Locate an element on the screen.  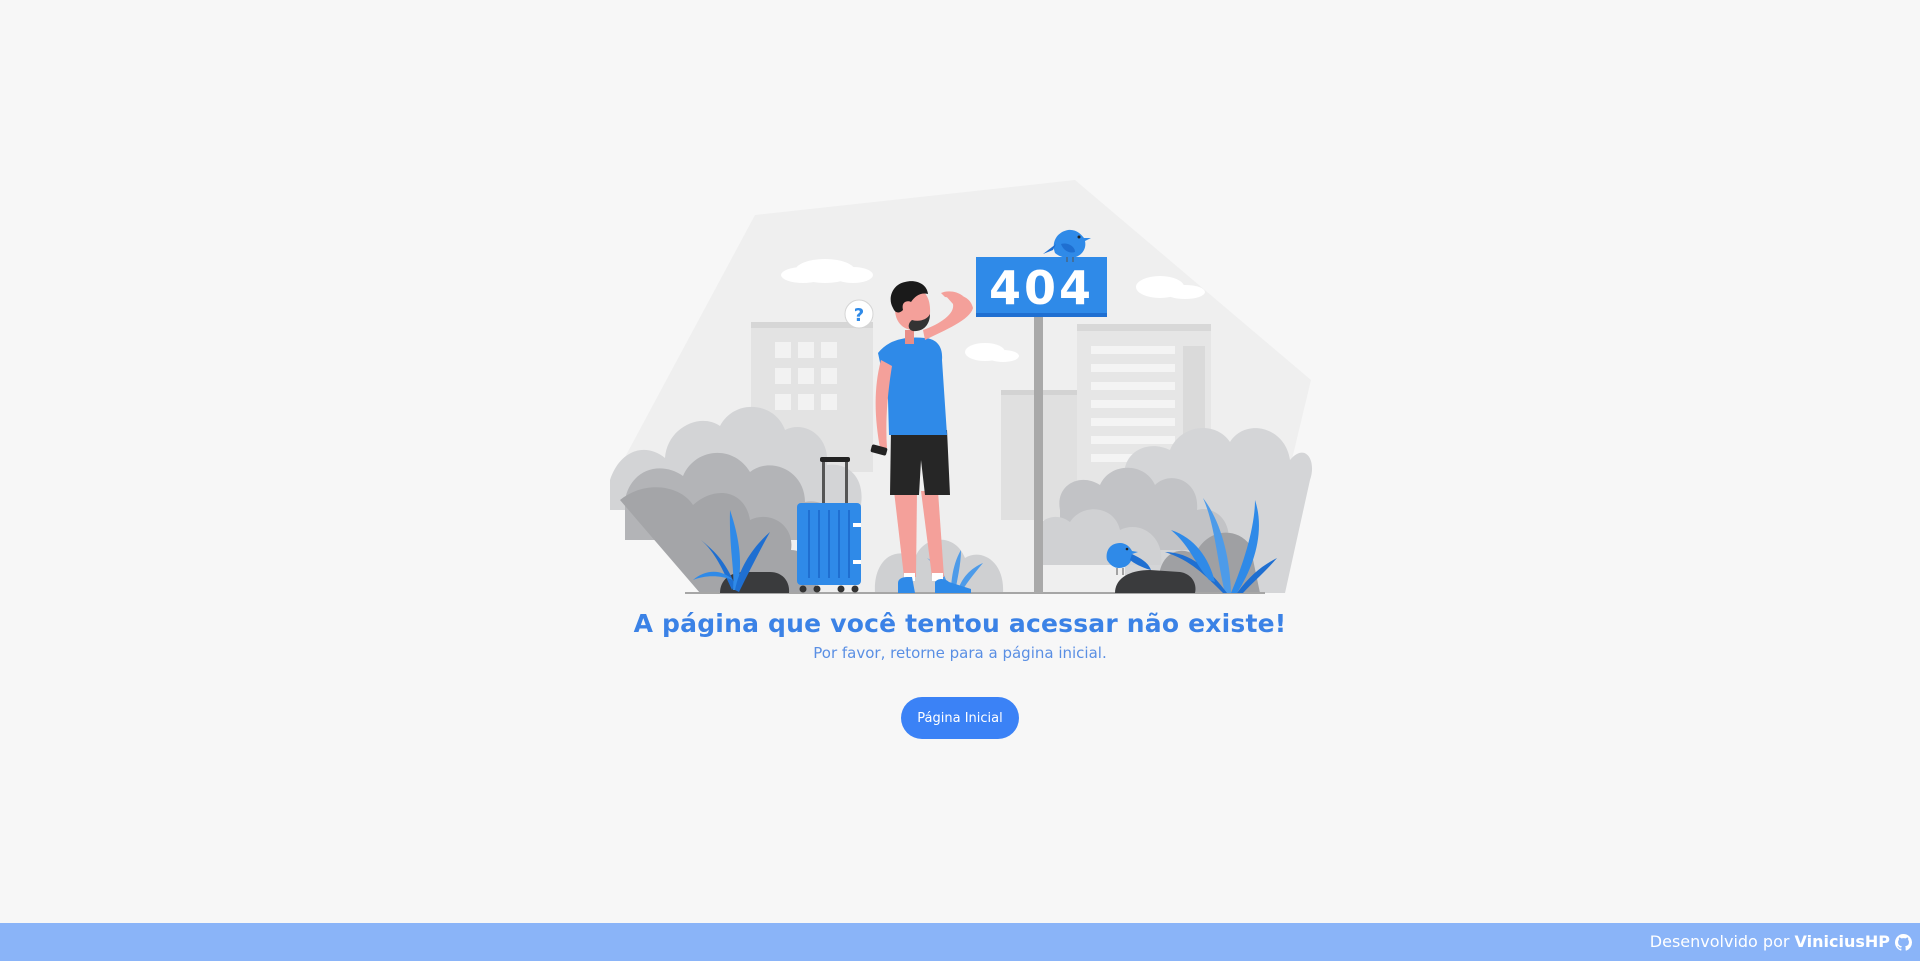
github-icon is located at coordinates (1903, 942).